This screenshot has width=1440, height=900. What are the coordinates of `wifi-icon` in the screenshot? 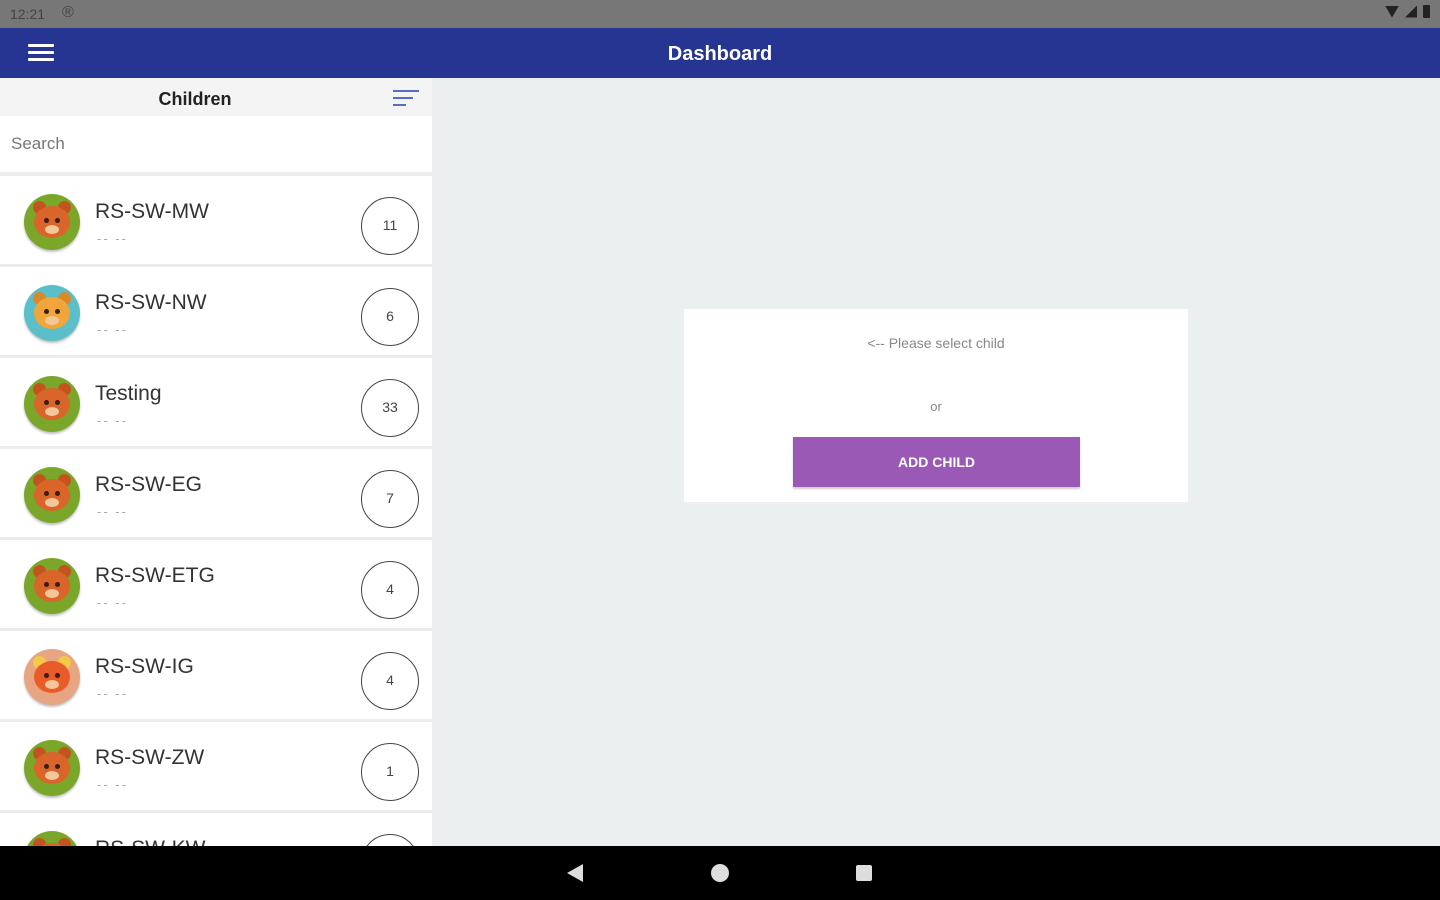 It's located at (1392, 11).